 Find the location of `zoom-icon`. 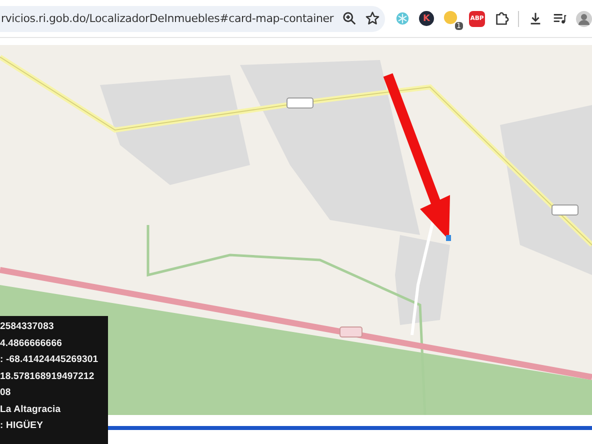

zoom-icon is located at coordinates (349, 18).